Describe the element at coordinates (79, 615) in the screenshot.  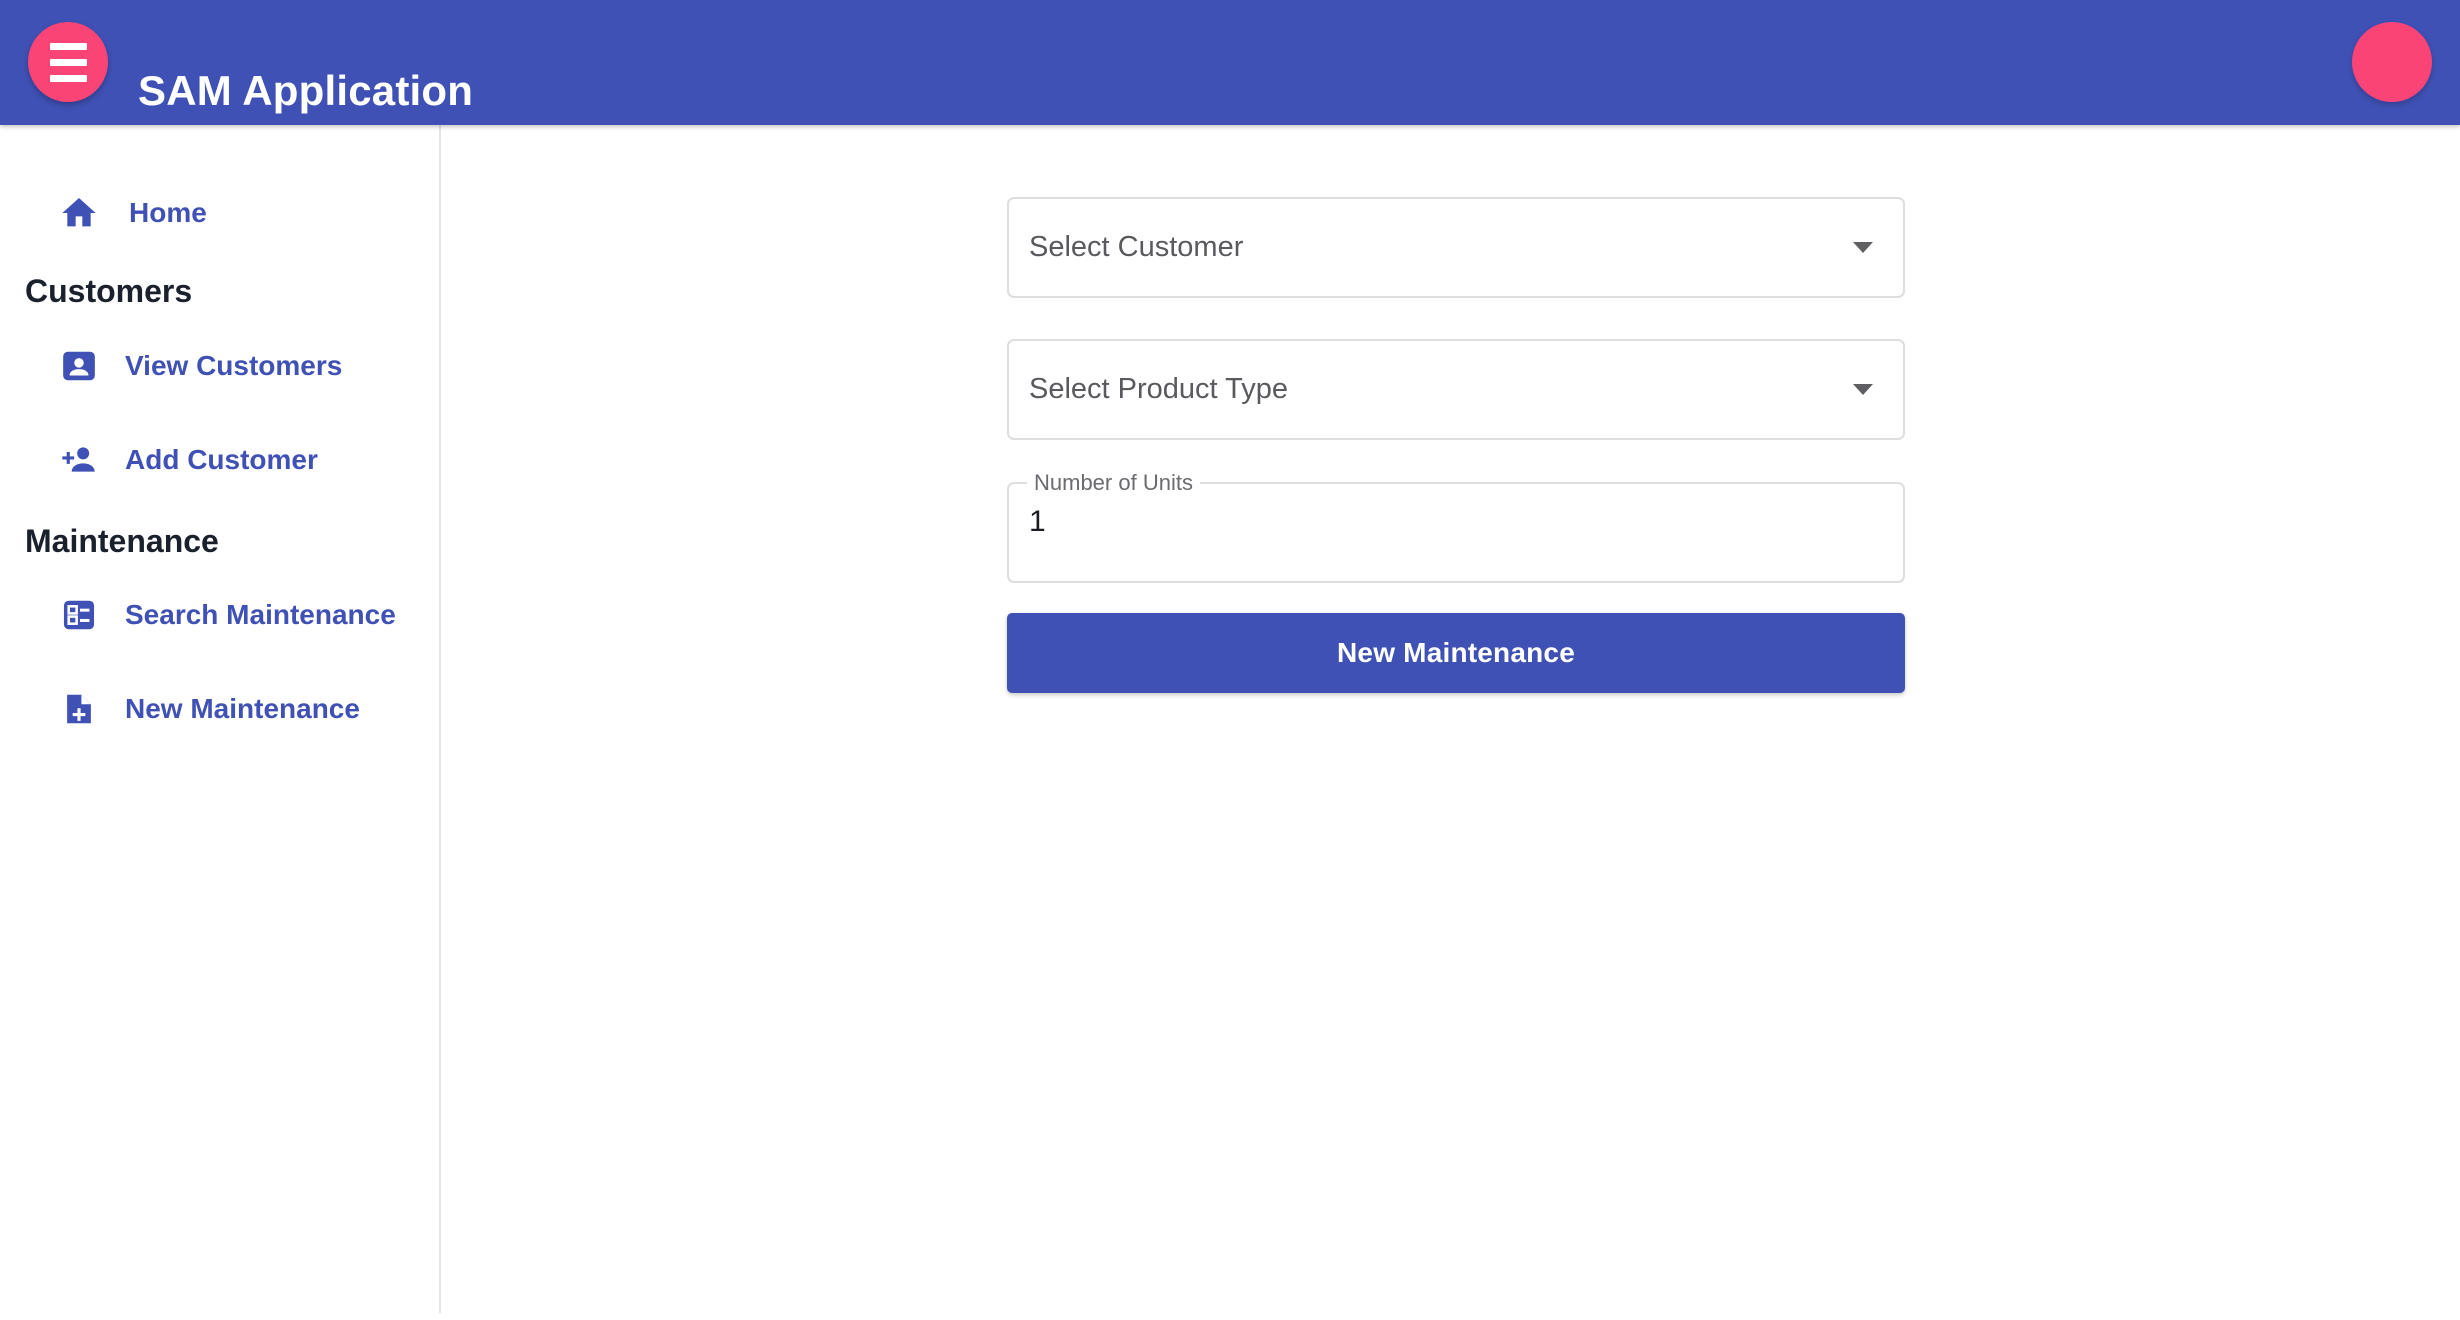
I see `ballot-list-icon` at that location.